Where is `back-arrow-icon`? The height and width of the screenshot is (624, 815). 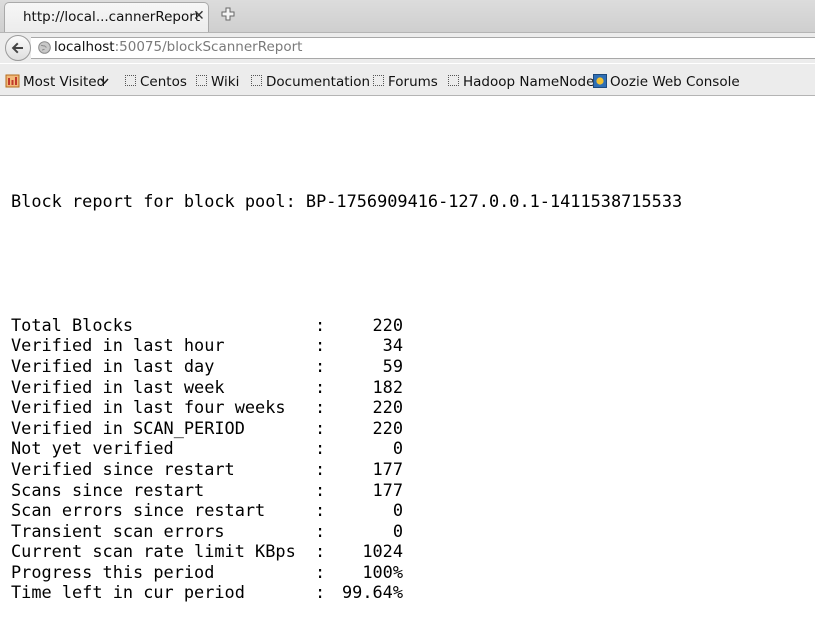 back-arrow-icon is located at coordinates (17, 48).